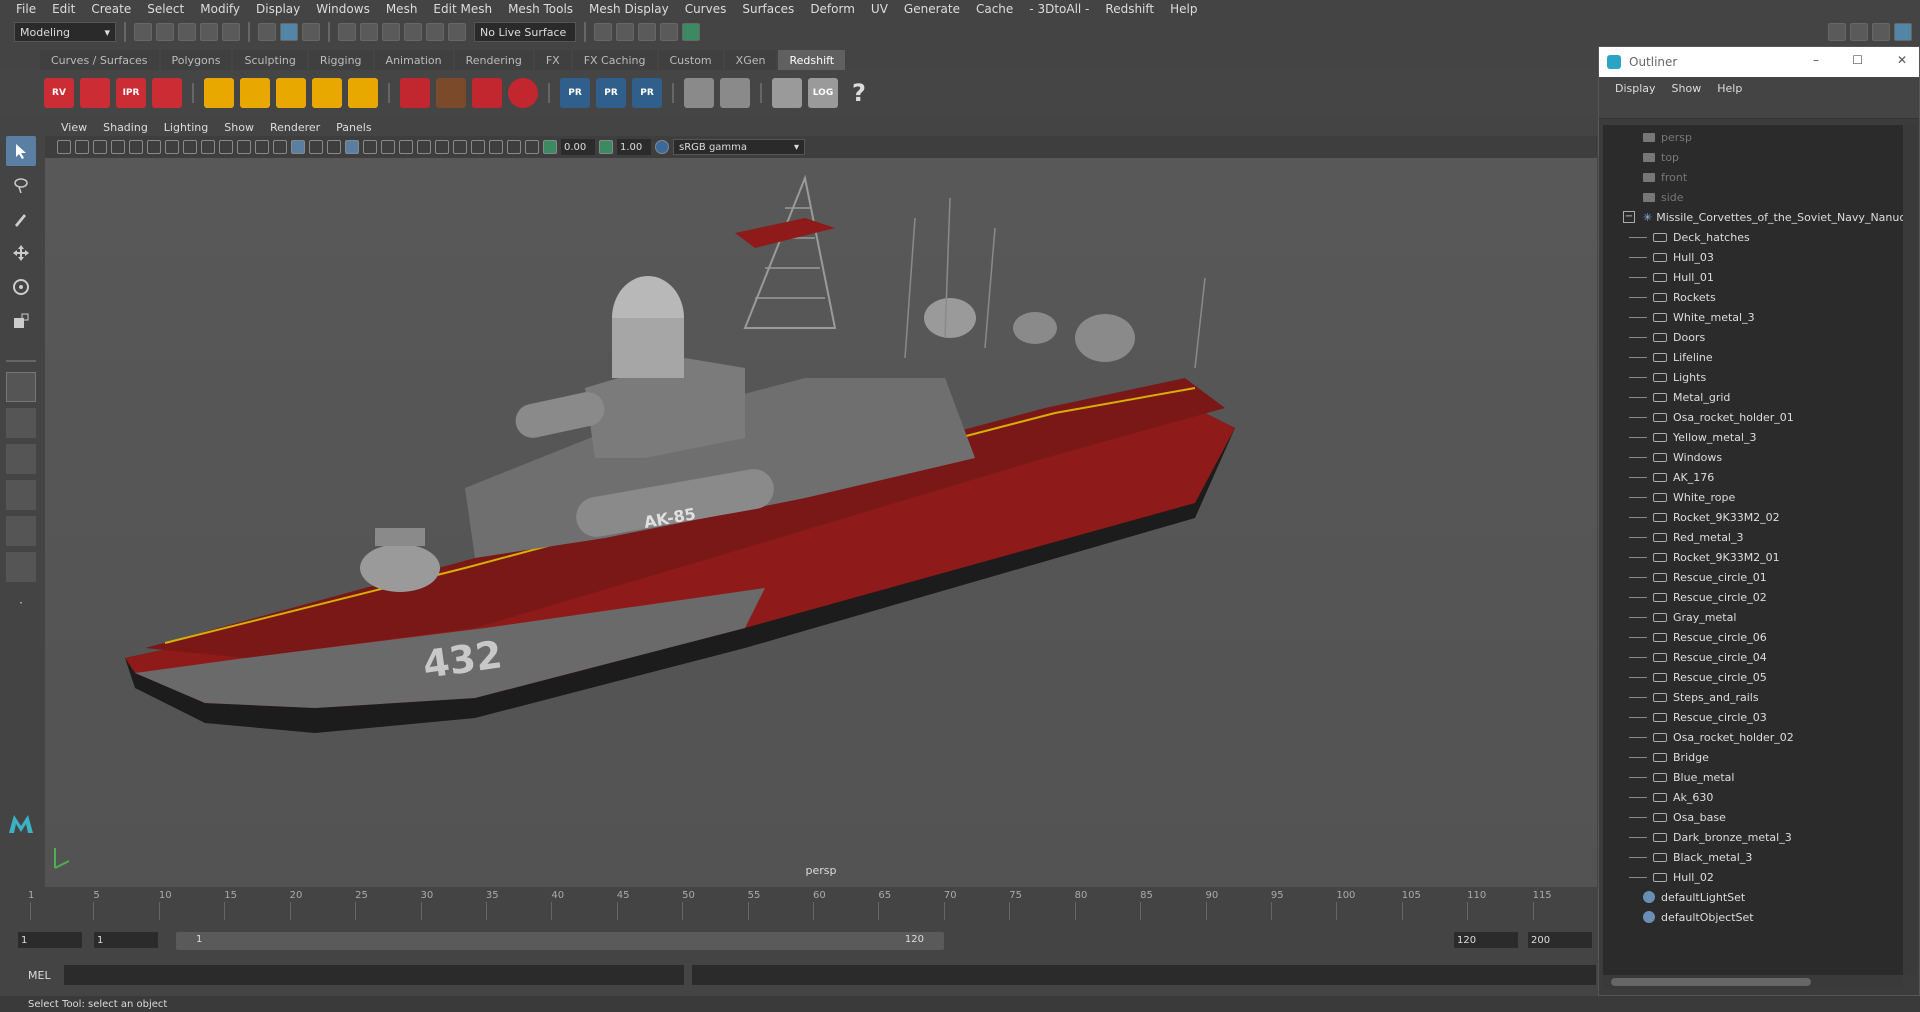 The image size is (1920, 1012). Describe the element at coordinates (1692, 317) in the screenshot. I see `outliner-row: White_metal_3` at that location.